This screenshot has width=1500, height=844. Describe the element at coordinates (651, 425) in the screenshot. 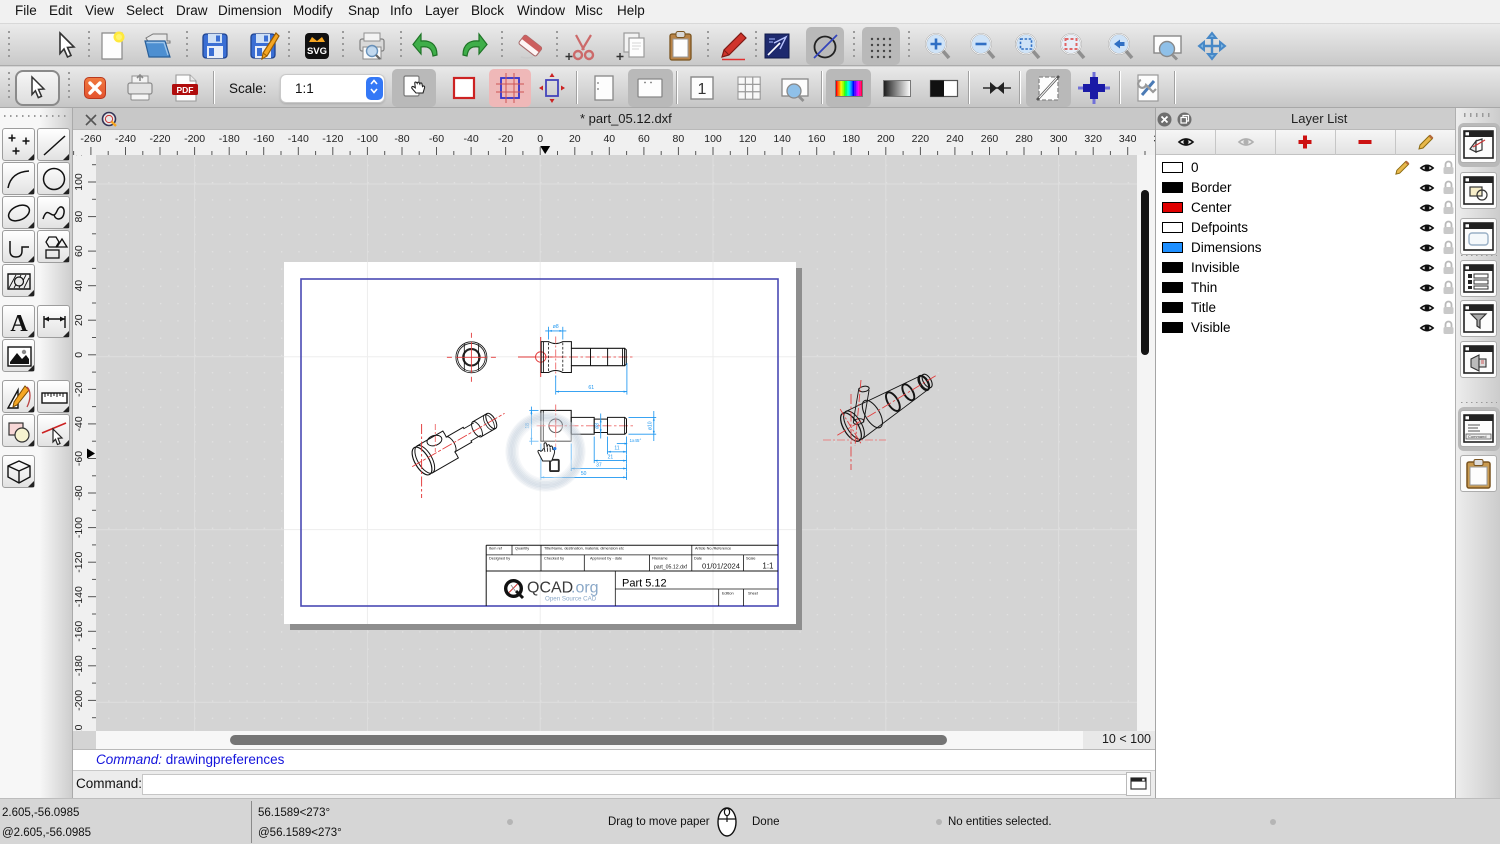

I see `svg-text: ø10` at that location.